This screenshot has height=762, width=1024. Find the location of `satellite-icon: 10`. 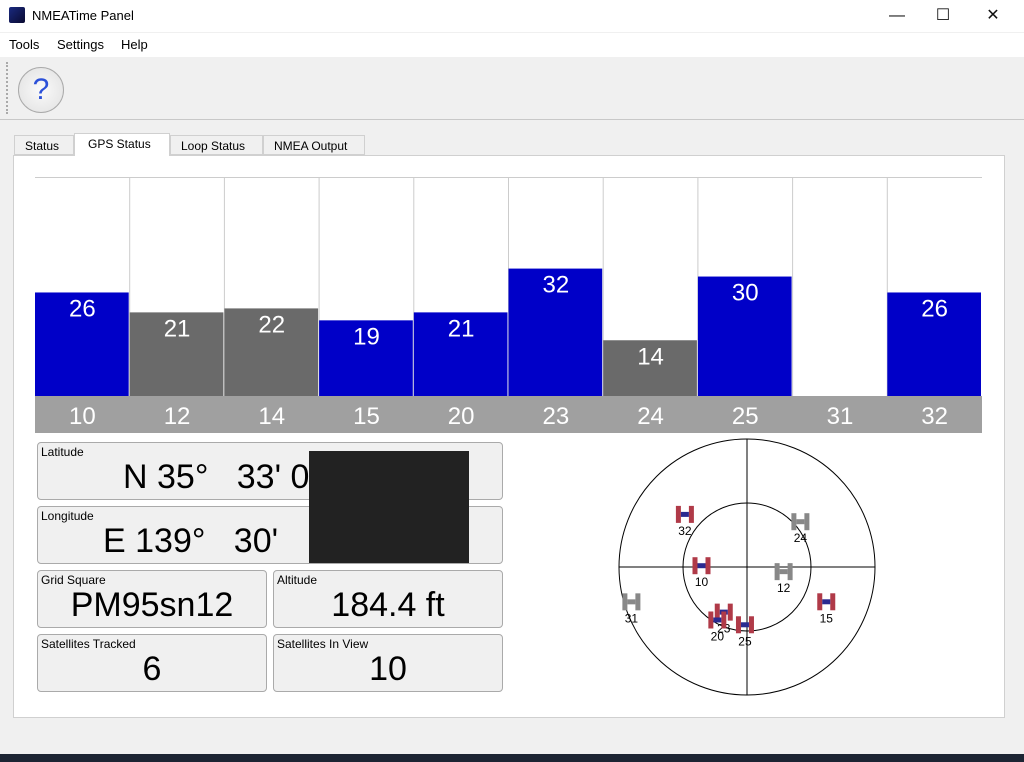

satellite-icon: 10 is located at coordinates (701, 573).